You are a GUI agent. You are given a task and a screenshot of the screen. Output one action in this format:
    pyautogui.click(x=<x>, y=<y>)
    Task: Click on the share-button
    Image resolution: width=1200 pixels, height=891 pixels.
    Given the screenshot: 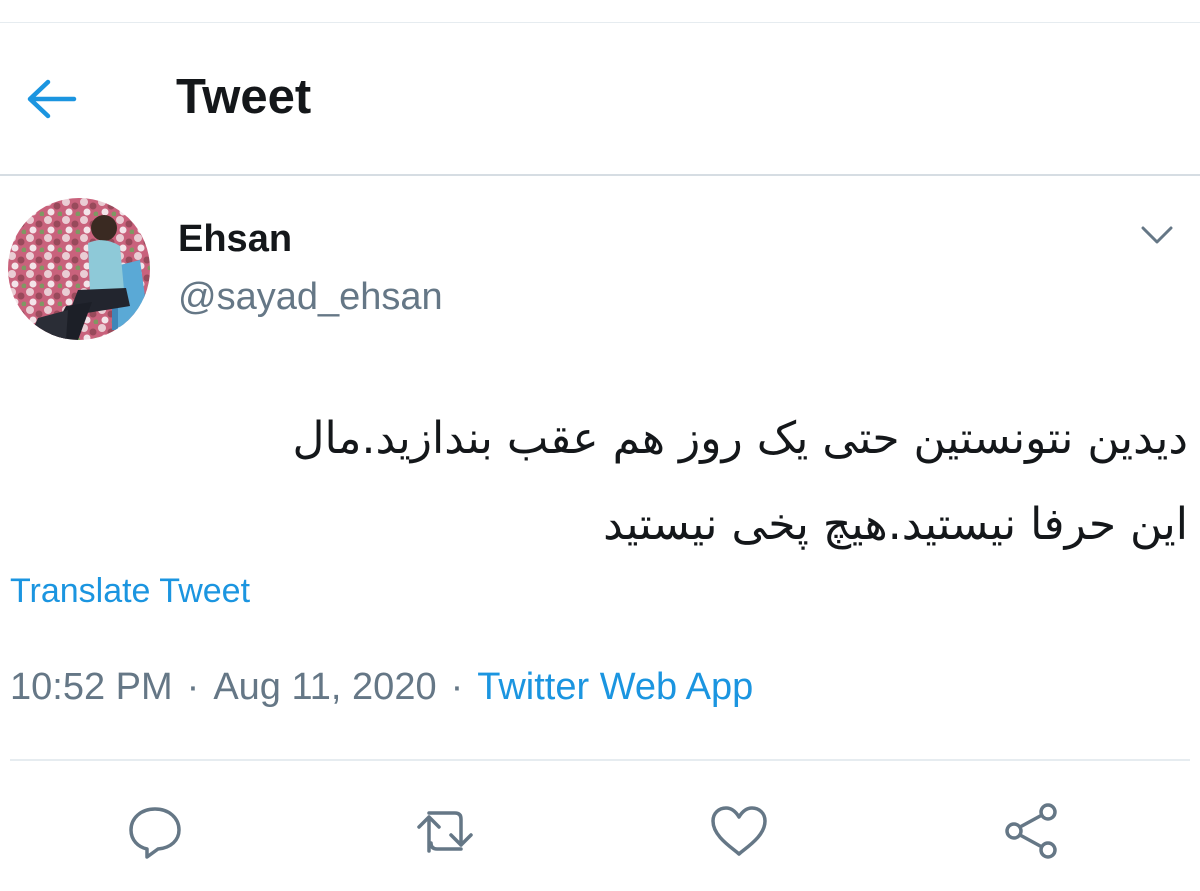 What is the action you would take?
    pyautogui.click(x=1032, y=831)
    